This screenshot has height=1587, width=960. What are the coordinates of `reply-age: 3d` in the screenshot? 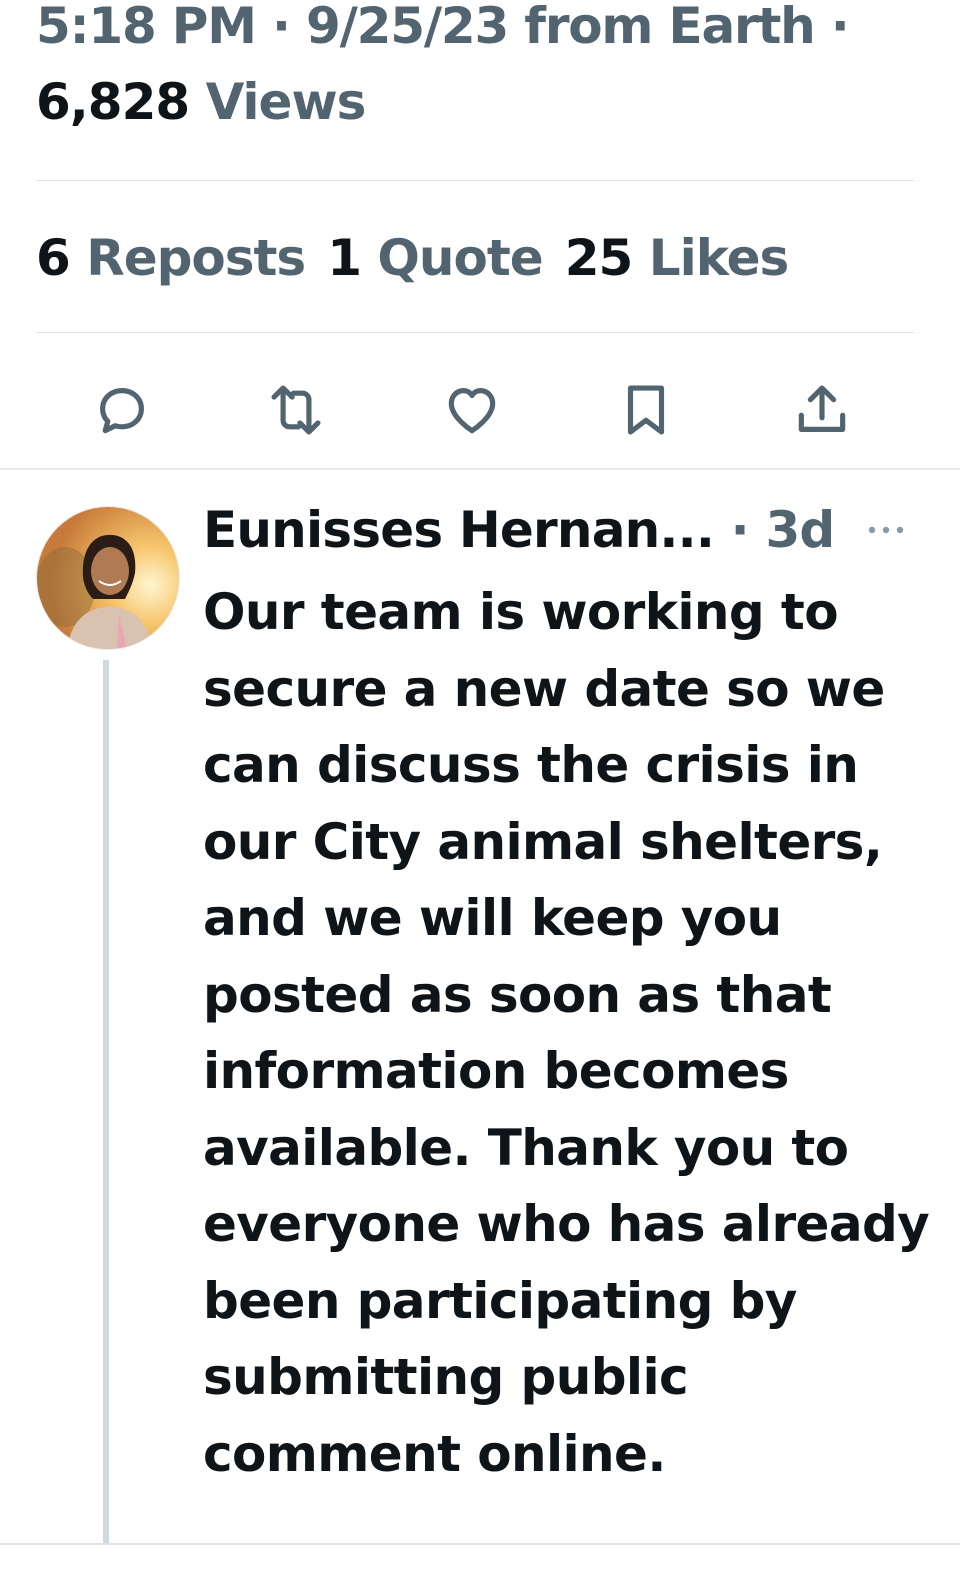 It's located at (800, 530).